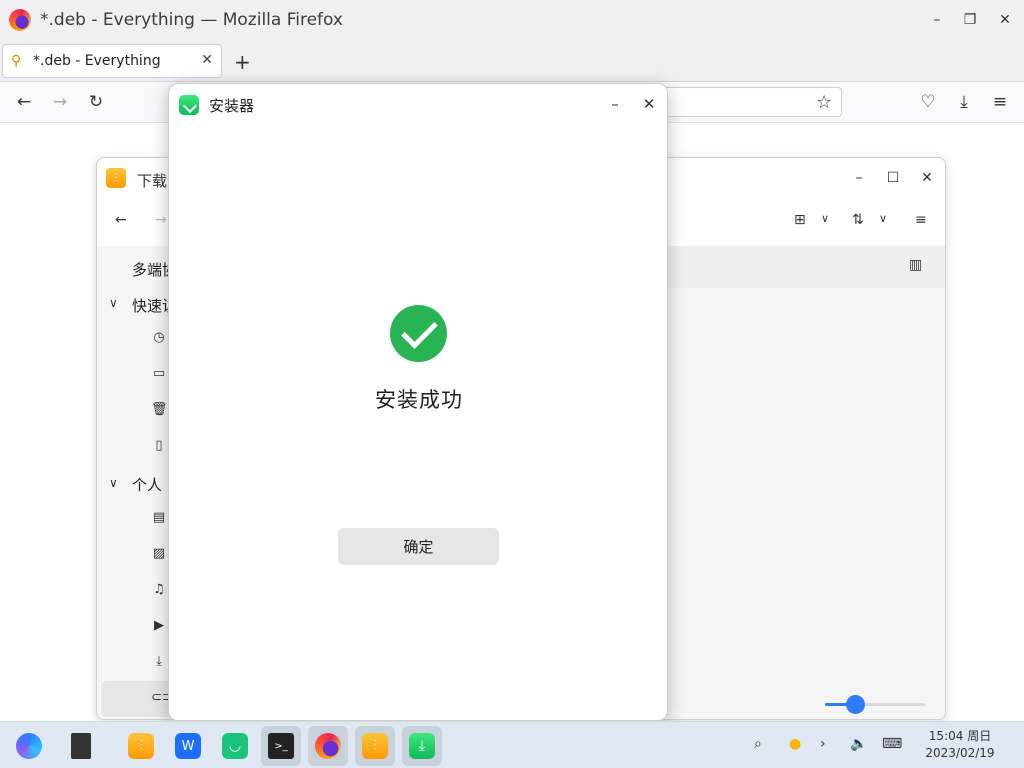 This screenshot has width=1024, height=768. I want to click on link-icon: ⊂⊃, so click(162, 698).